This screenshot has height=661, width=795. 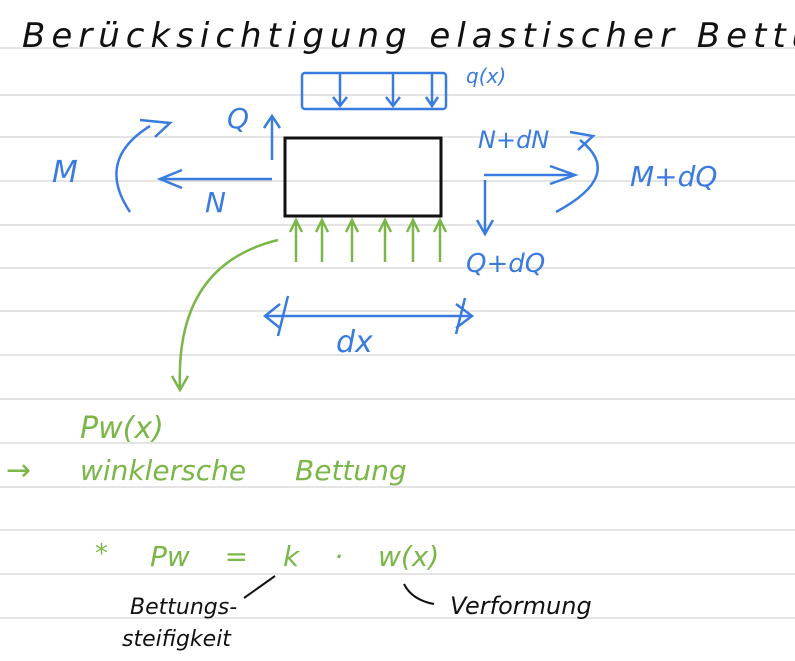 What do you see at coordinates (374, 91) in the screenshot?
I see `distributed-load` at bounding box center [374, 91].